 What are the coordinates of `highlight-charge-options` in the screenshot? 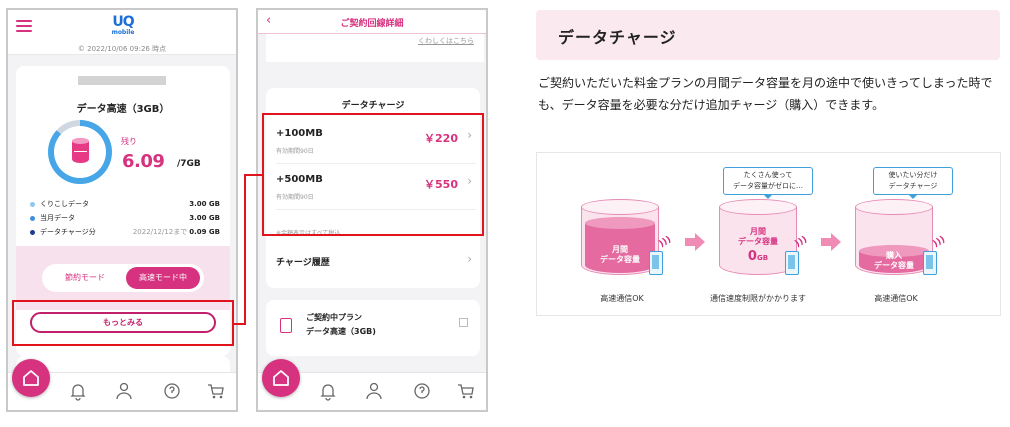 It's located at (373, 174).